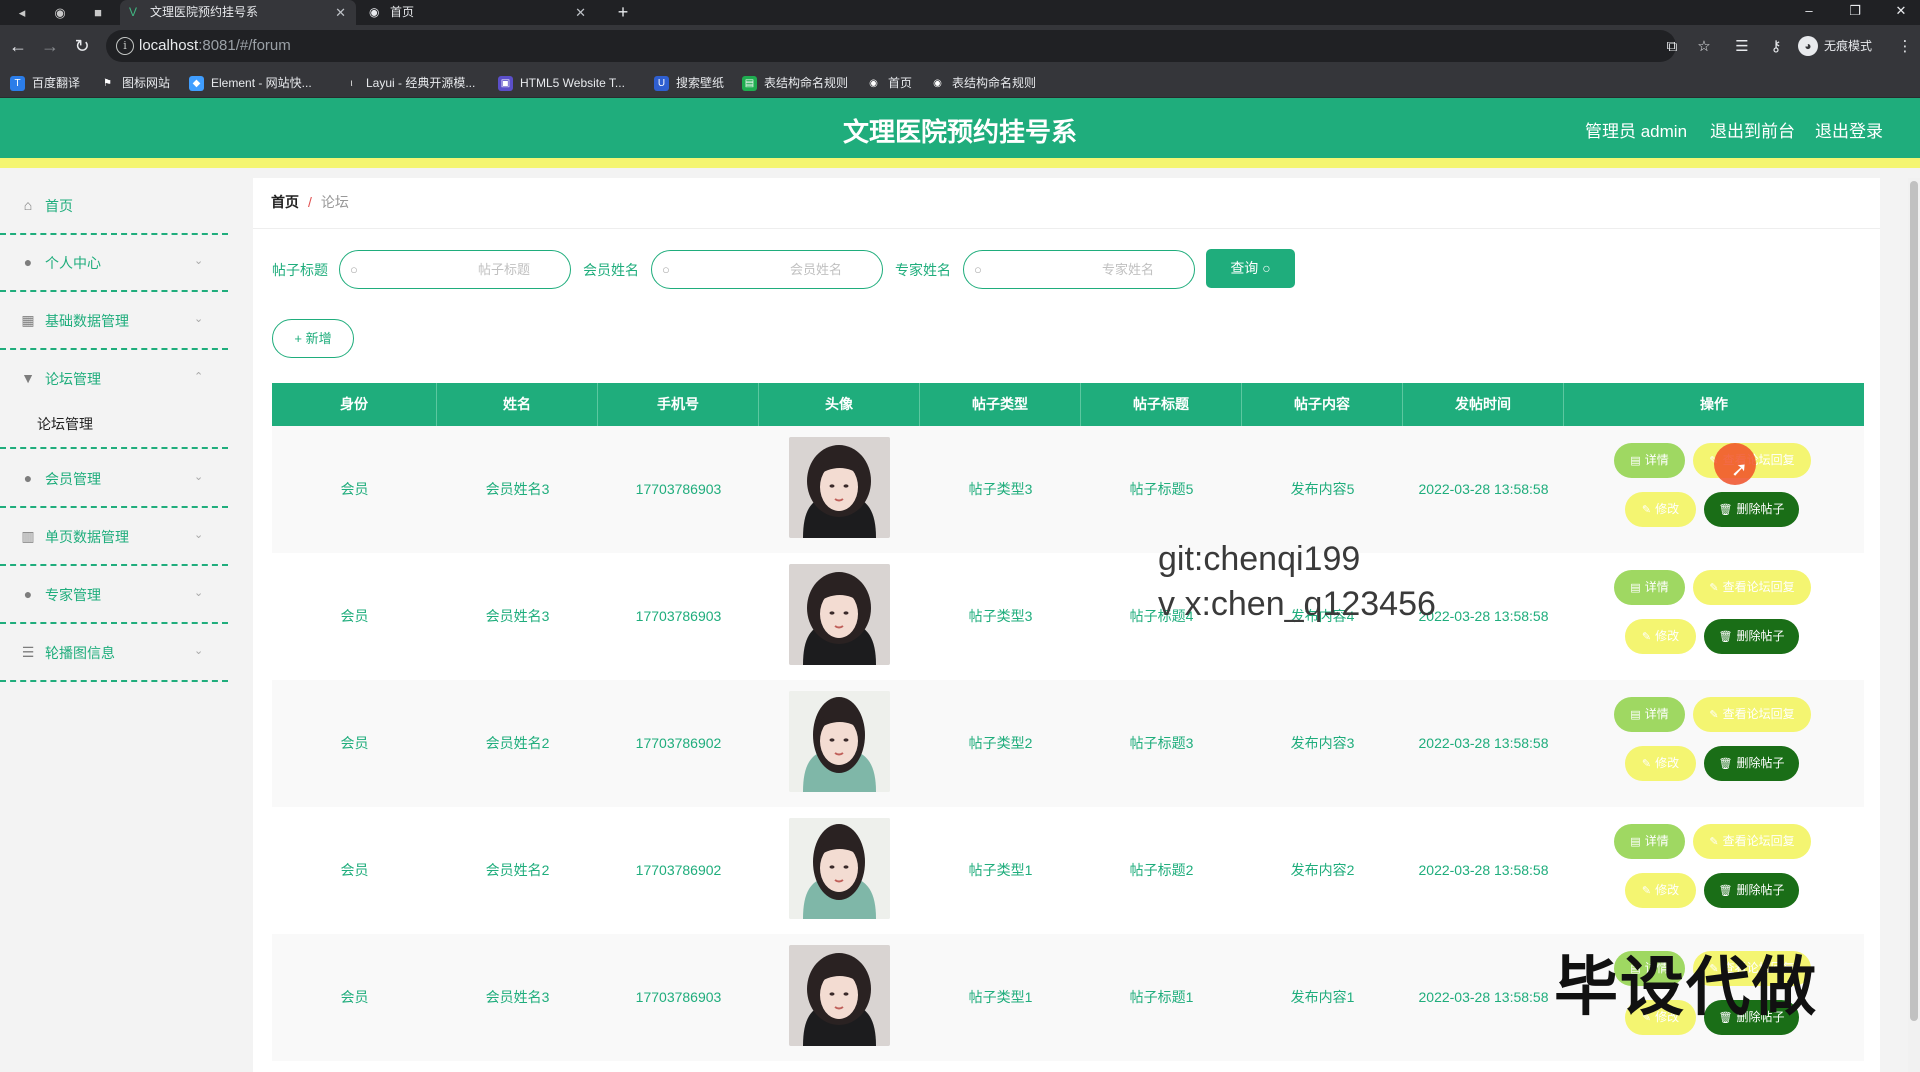  Describe the element at coordinates (1849, 132) in the screenshot. I see `logout-link: 退出登录` at that location.